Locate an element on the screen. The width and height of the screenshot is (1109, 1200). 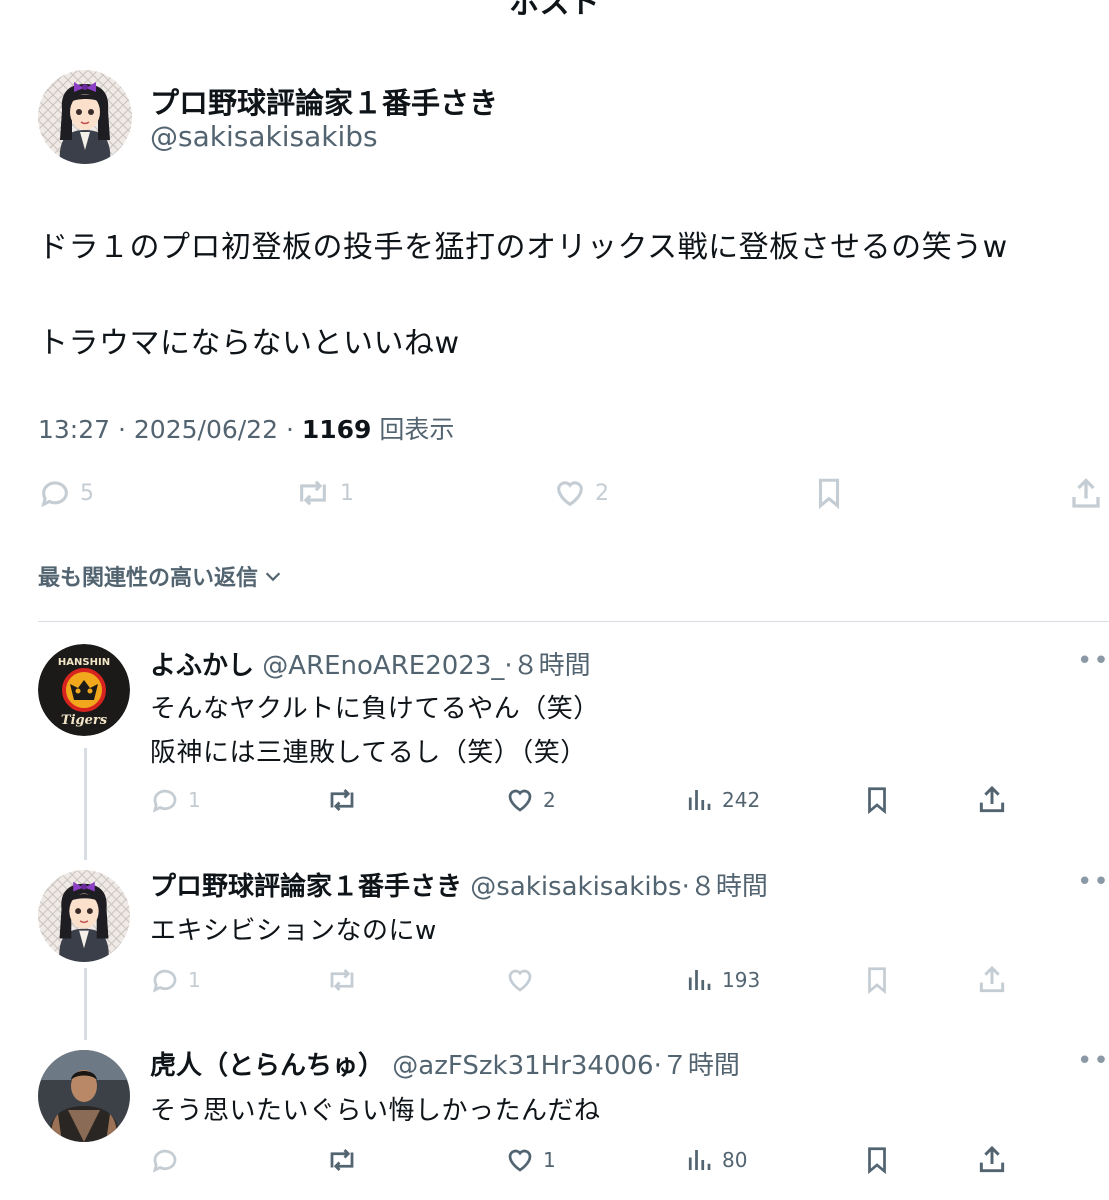
post-time: 13:27 is located at coordinates (74, 429).